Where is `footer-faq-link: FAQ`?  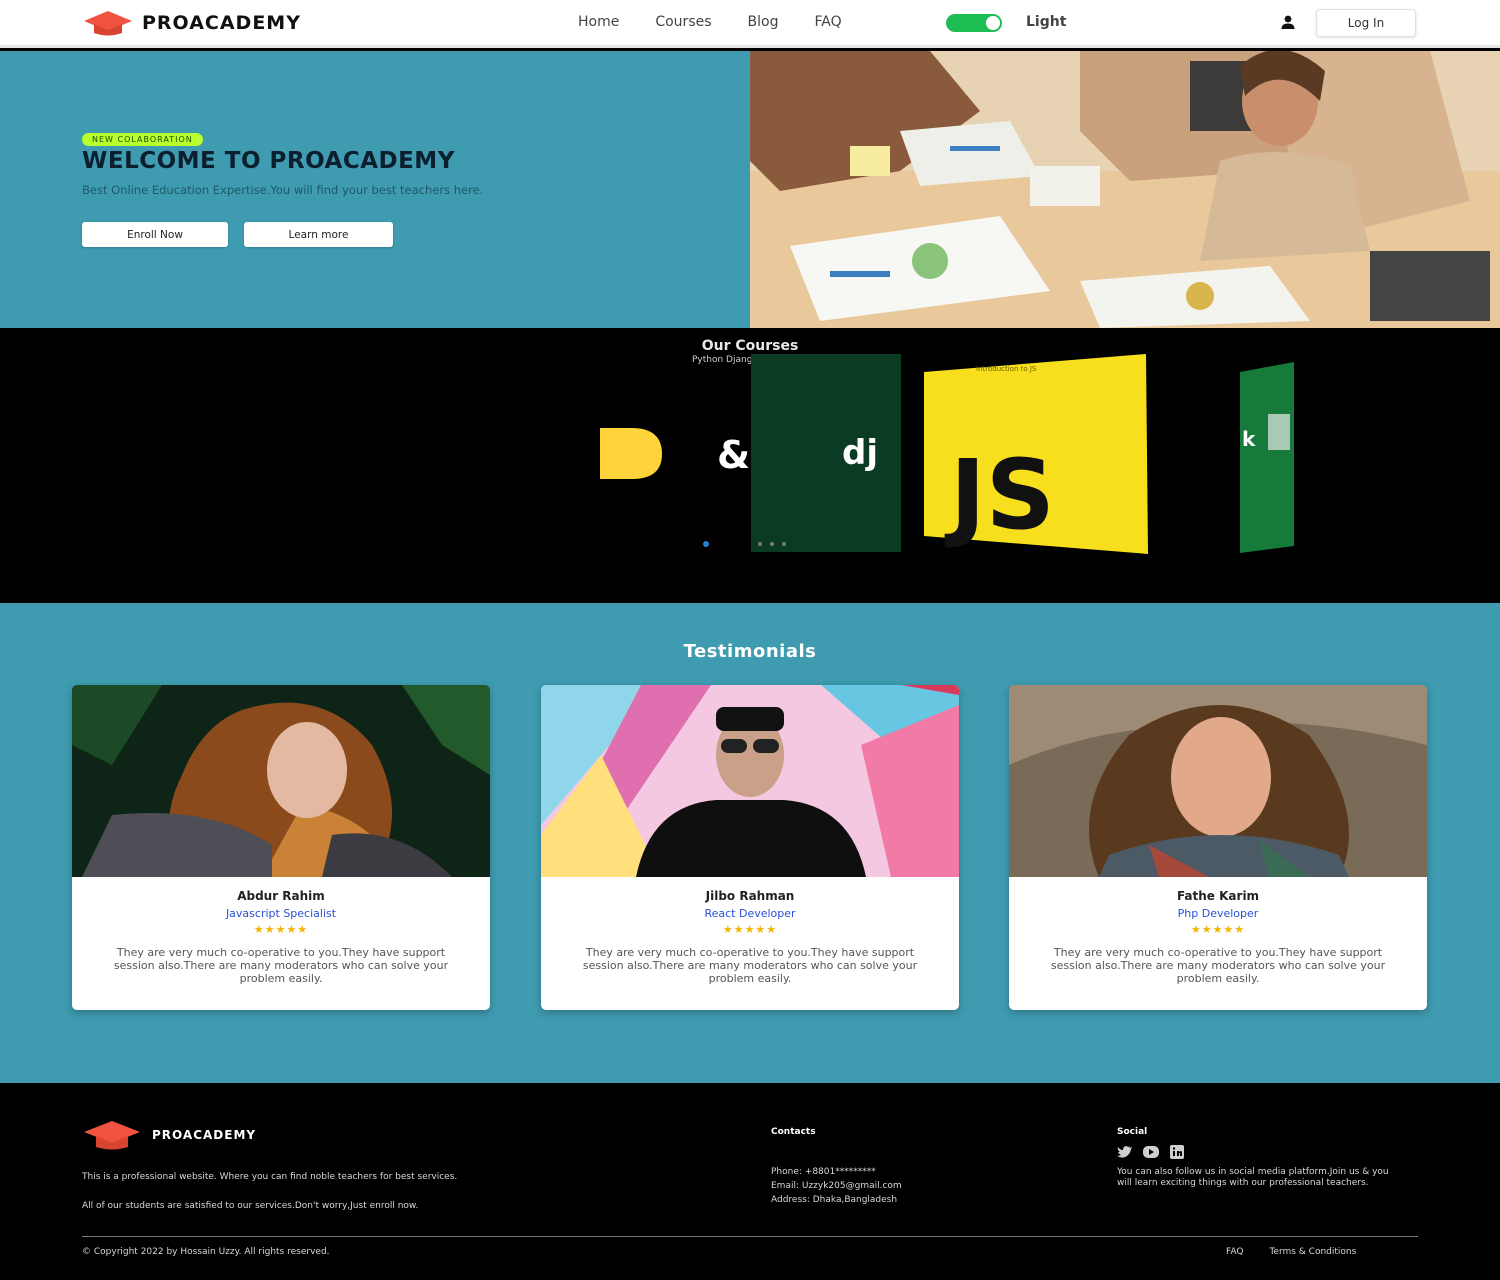 footer-faq-link: FAQ is located at coordinates (1234, 1252).